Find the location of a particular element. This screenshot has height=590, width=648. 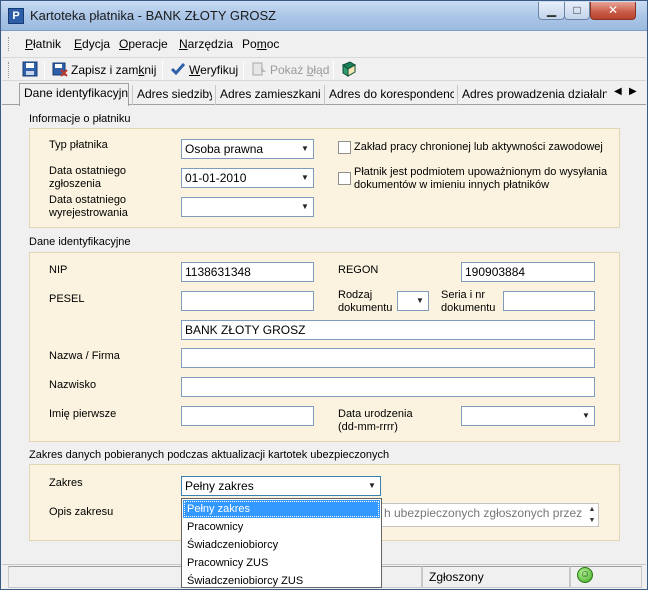

zakres-option-swiadczeniobiorcy: Świadczeniobiorcy is located at coordinates (281, 545).